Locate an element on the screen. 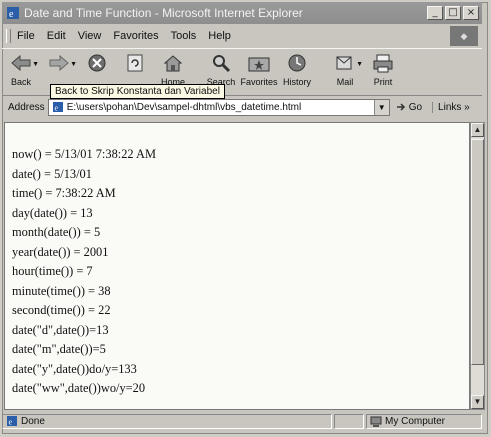 Image resolution: width=491 pixels, height=437 pixels. back-label: Back is located at coordinates (20, 82).